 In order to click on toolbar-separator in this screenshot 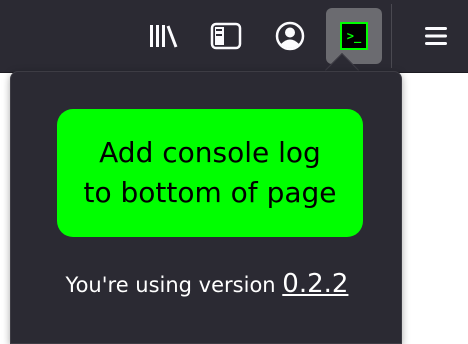, I will do `click(391, 36)`.